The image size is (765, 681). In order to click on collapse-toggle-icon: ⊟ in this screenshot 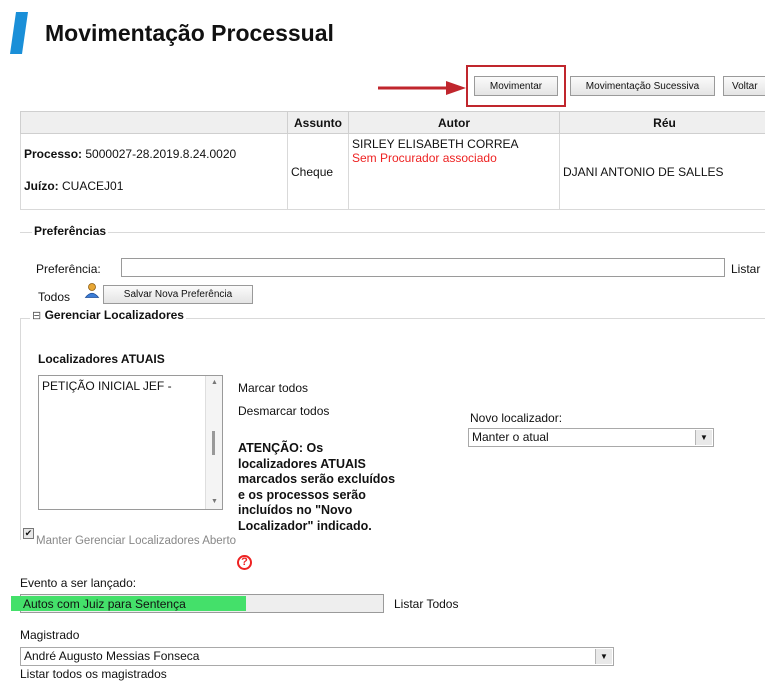, I will do `click(36, 316)`.